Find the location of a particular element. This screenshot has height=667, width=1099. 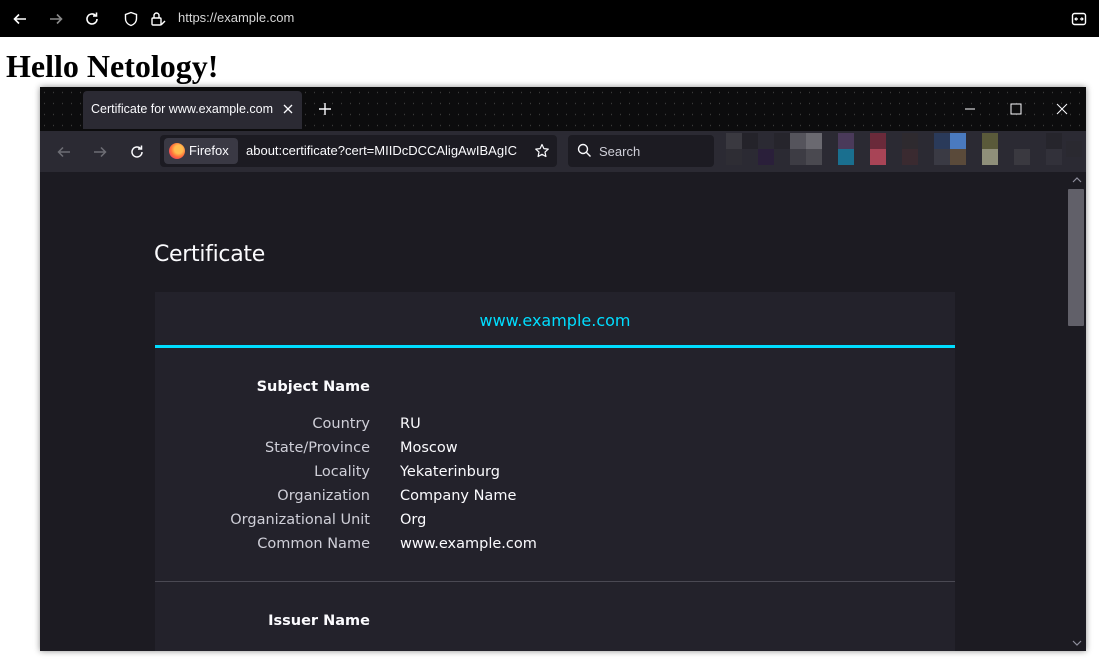

scroll-down-icon is located at coordinates (1077, 643).